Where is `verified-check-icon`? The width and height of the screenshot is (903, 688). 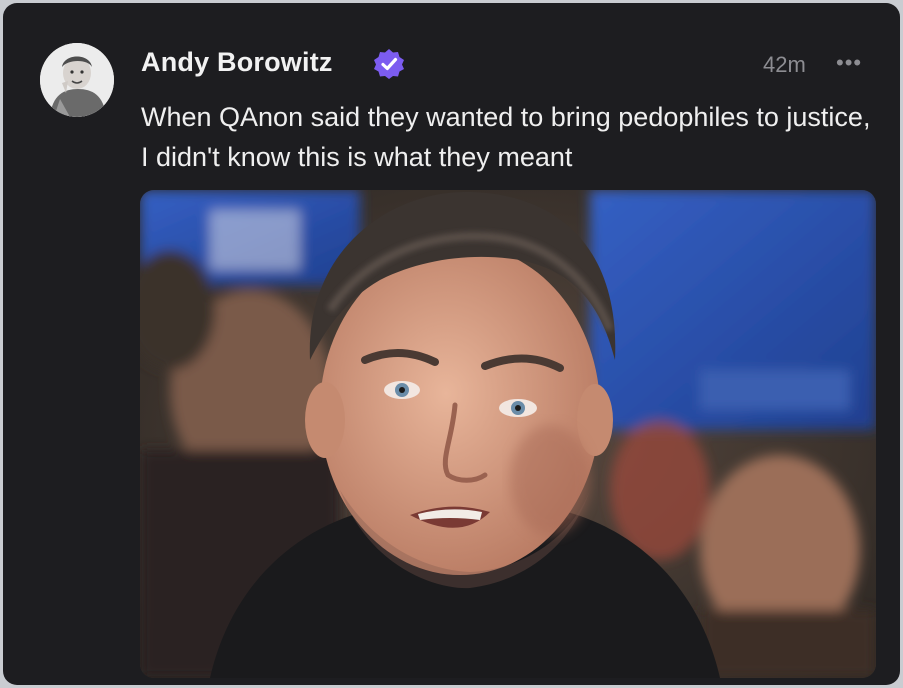
verified-check-icon is located at coordinates (389, 64).